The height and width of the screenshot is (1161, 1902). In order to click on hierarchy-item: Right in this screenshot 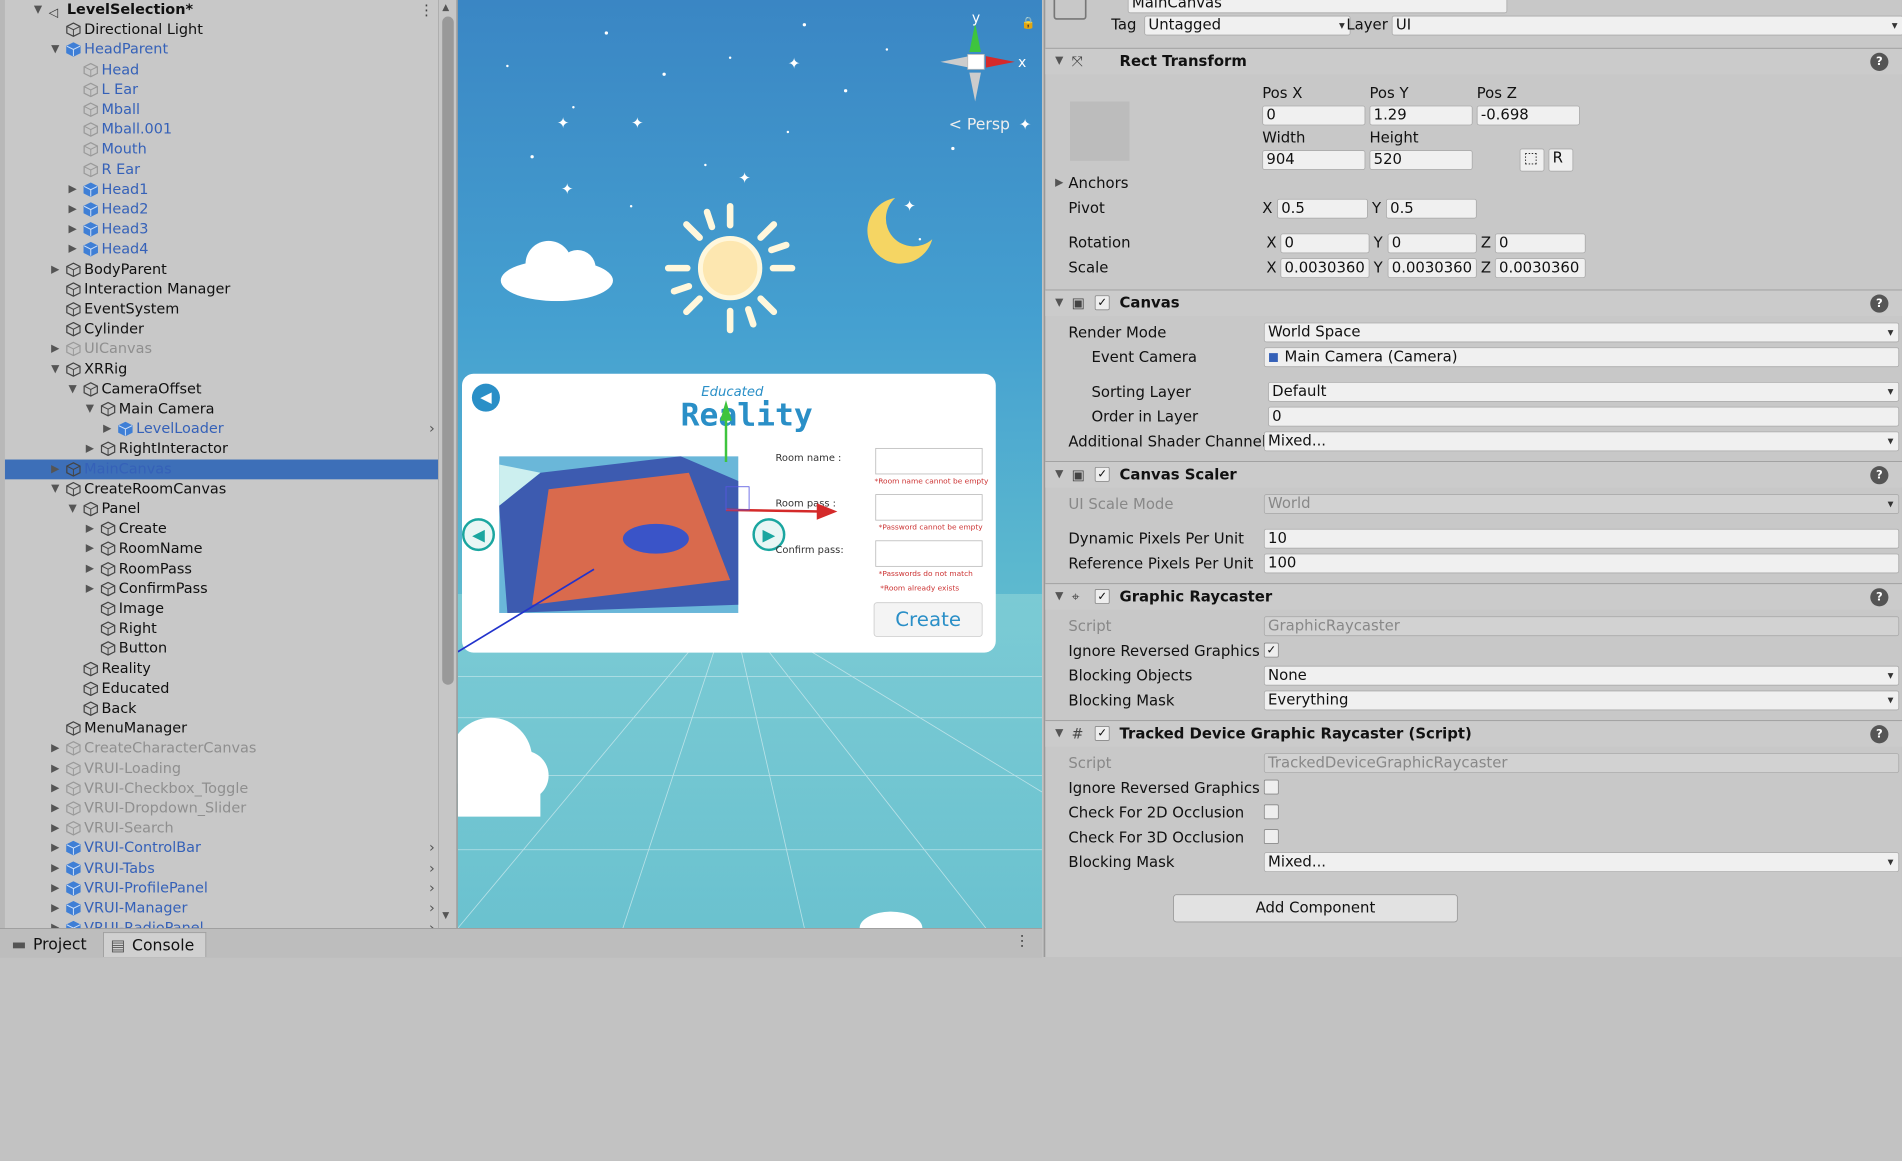, I will do `click(221, 629)`.